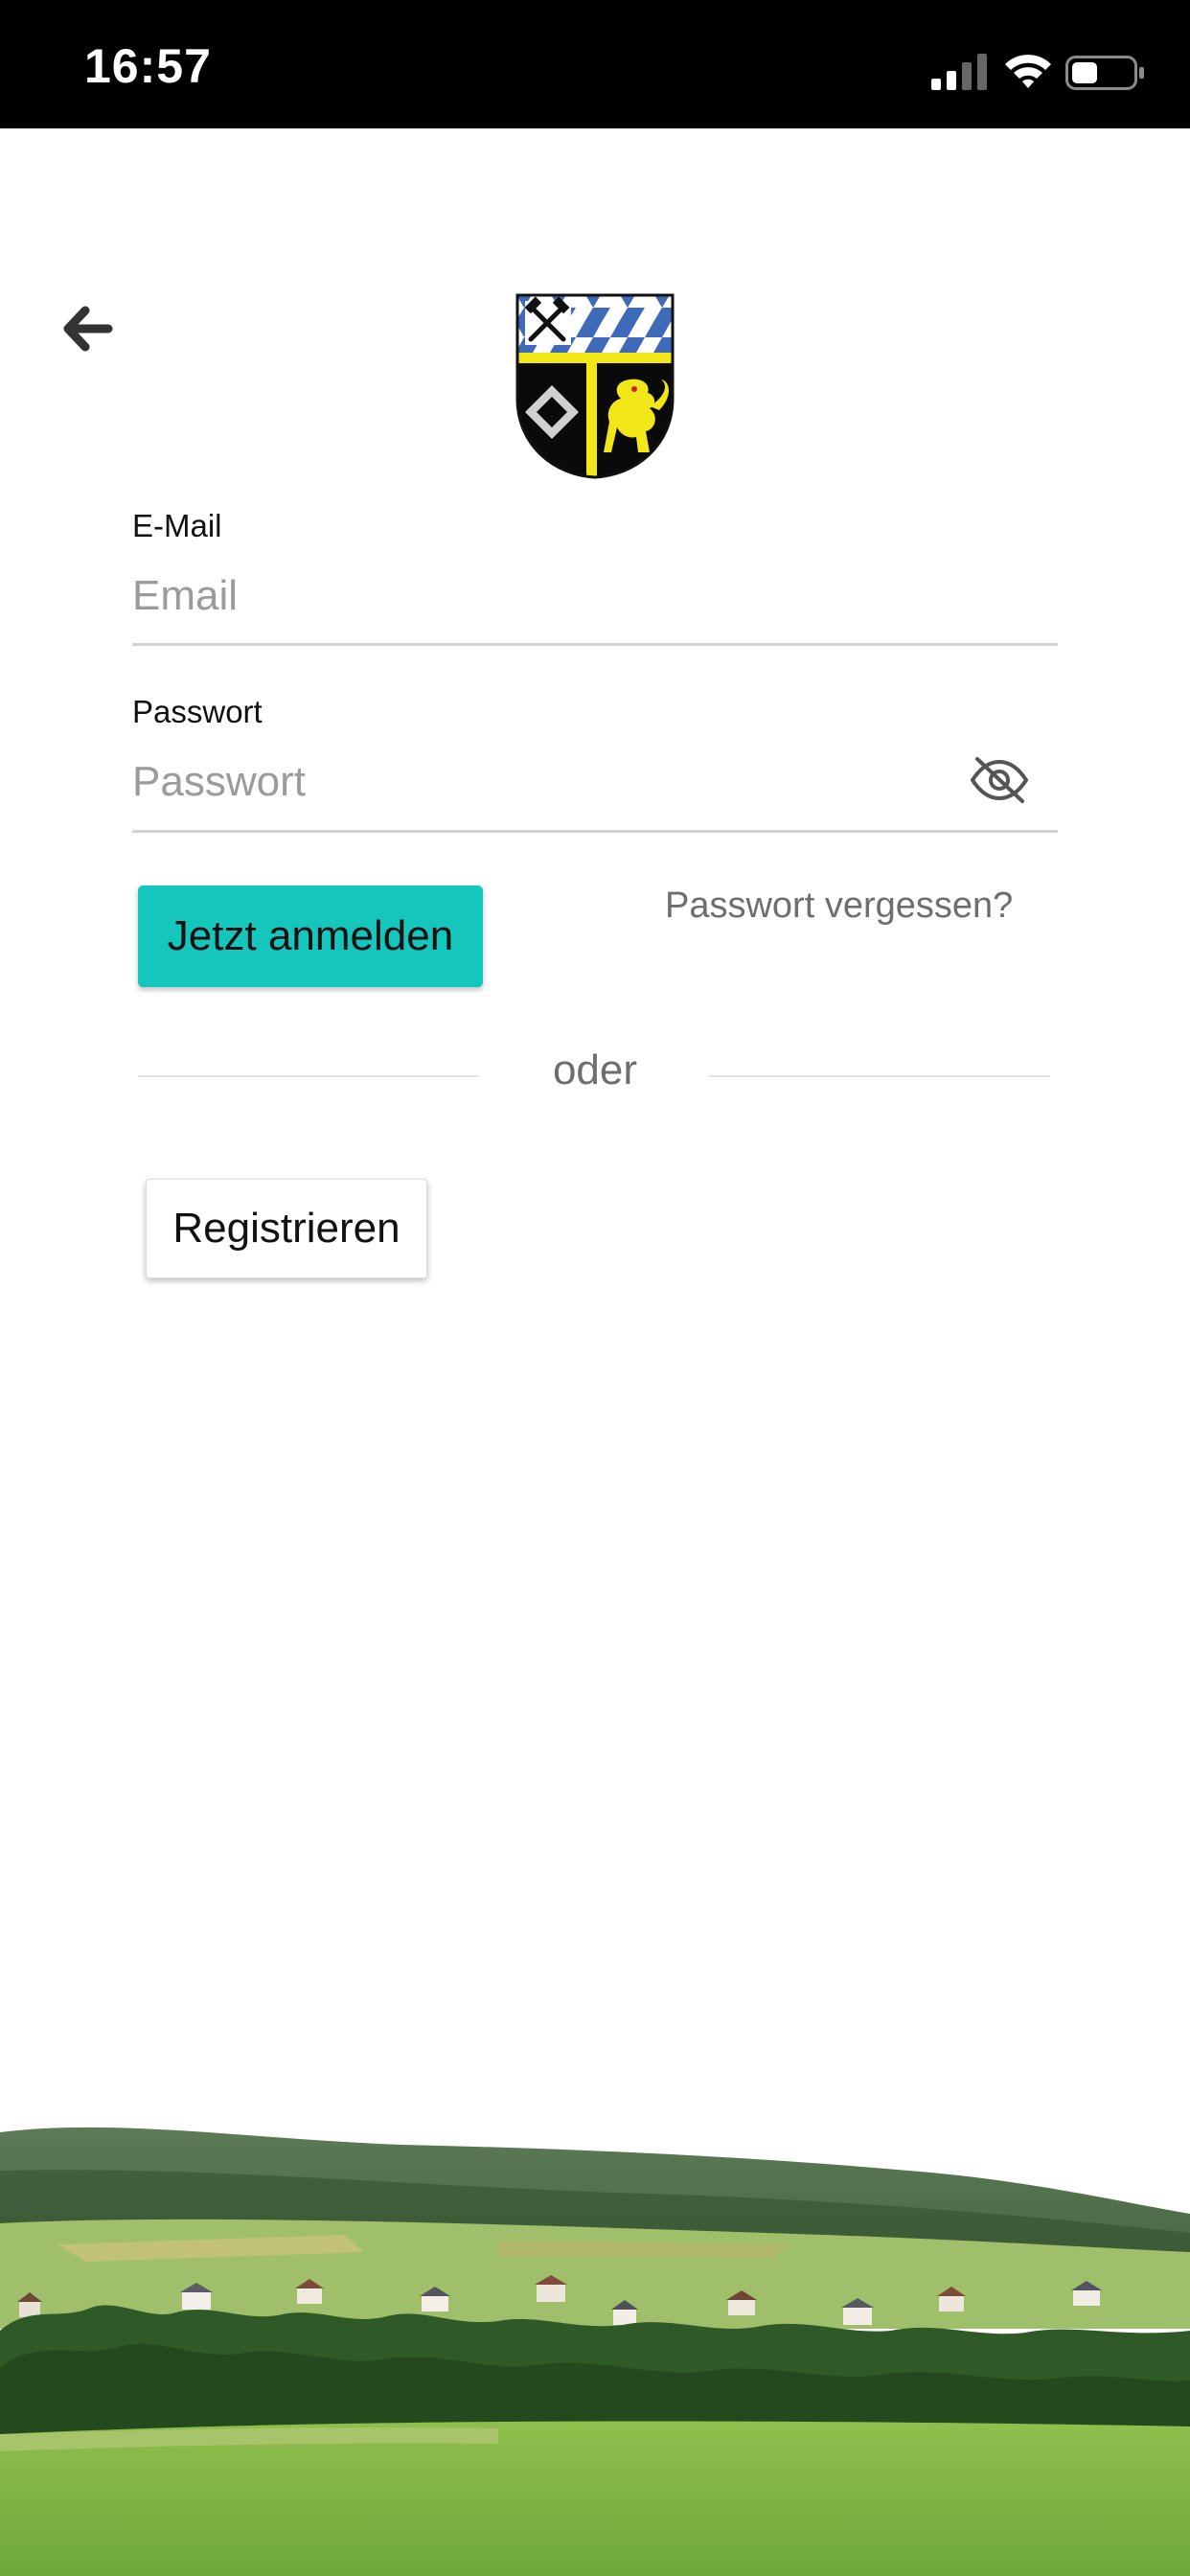  Describe the element at coordinates (839, 906) in the screenshot. I see `forgot-password-link: Passwort vergessen?` at that location.